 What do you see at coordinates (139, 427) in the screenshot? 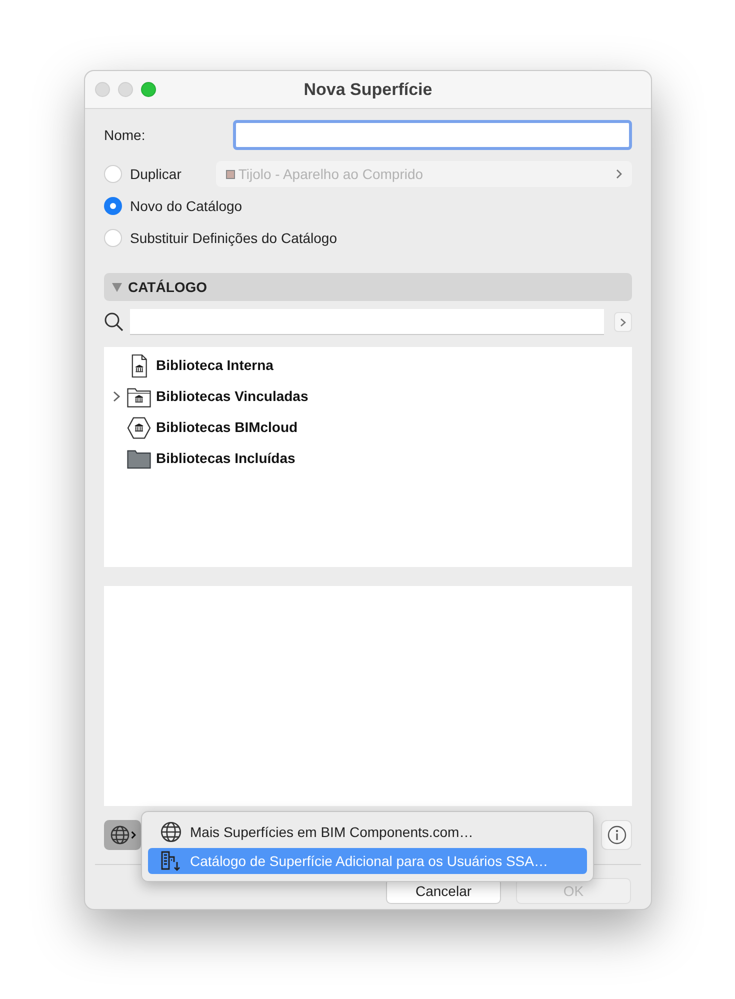
I see `hexagon-icon` at bounding box center [139, 427].